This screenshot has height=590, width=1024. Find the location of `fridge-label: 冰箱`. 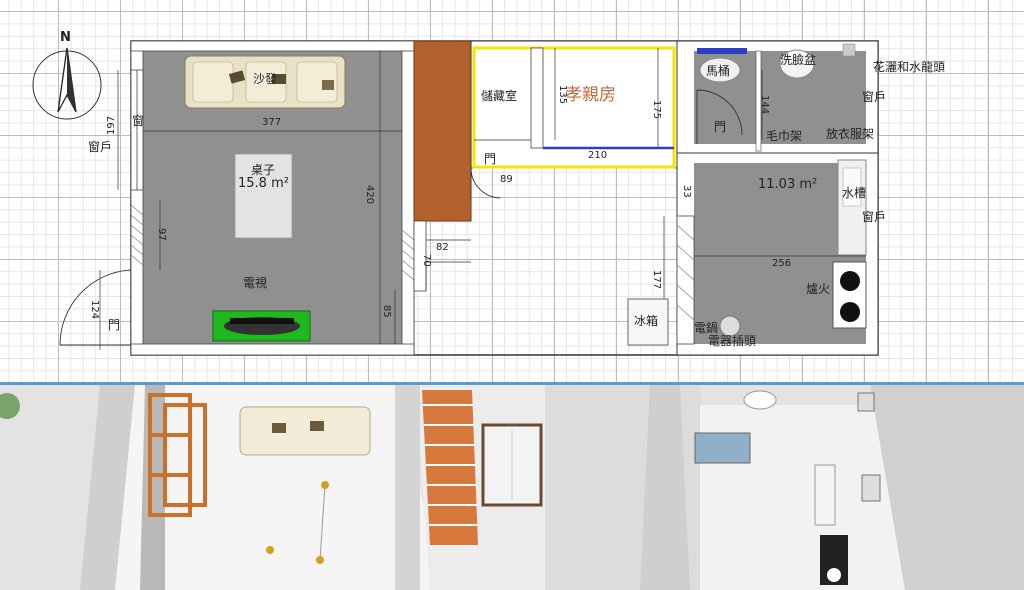

fridge-label: 冰箱 is located at coordinates (646, 321).